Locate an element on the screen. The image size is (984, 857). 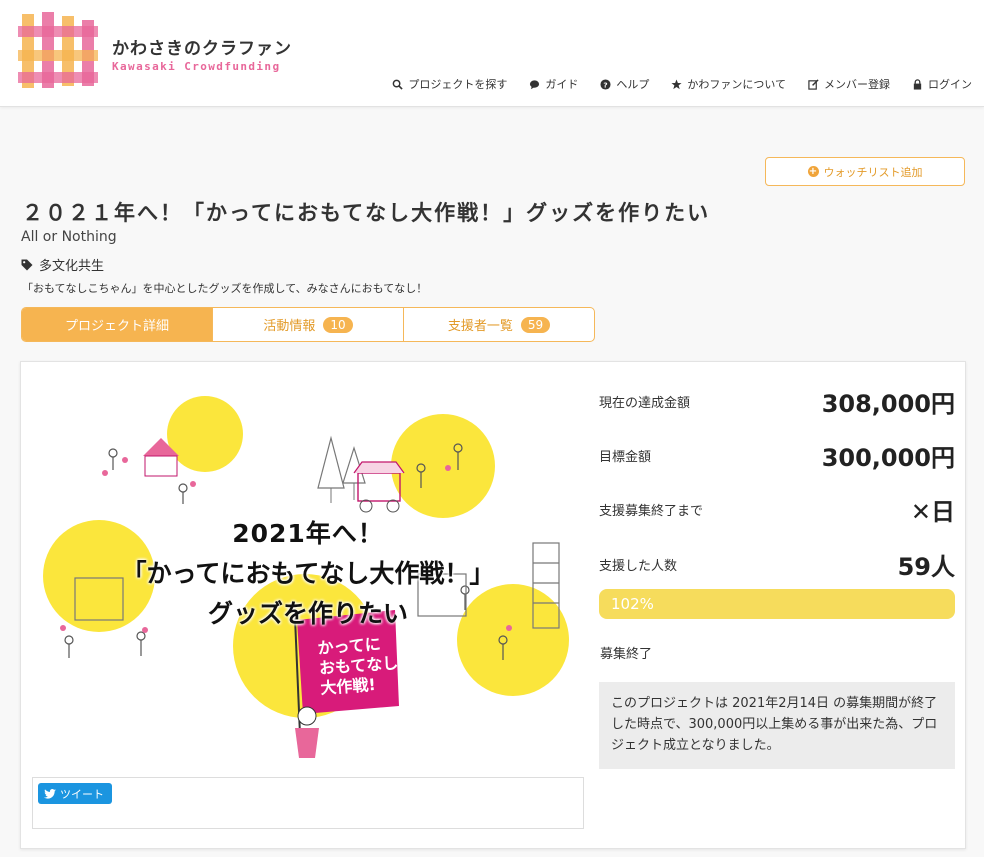
project-title: ２０２１年へ！「かってにおもてなし大作戦！」グッズを作りたい is located at coordinates (366, 213).